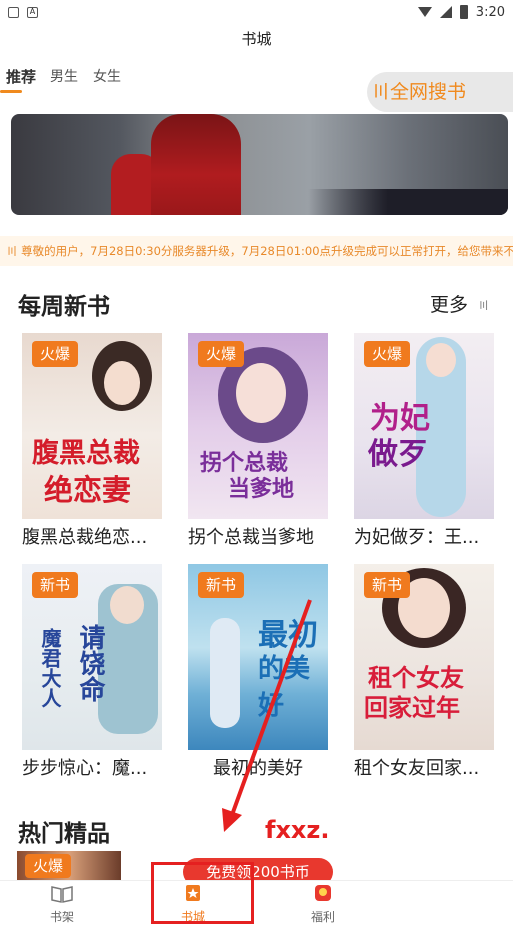 This screenshot has height=926, width=513. What do you see at coordinates (323, 905) in the screenshot?
I see `nav-welfare: 福利` at bounding box center [323, 905].